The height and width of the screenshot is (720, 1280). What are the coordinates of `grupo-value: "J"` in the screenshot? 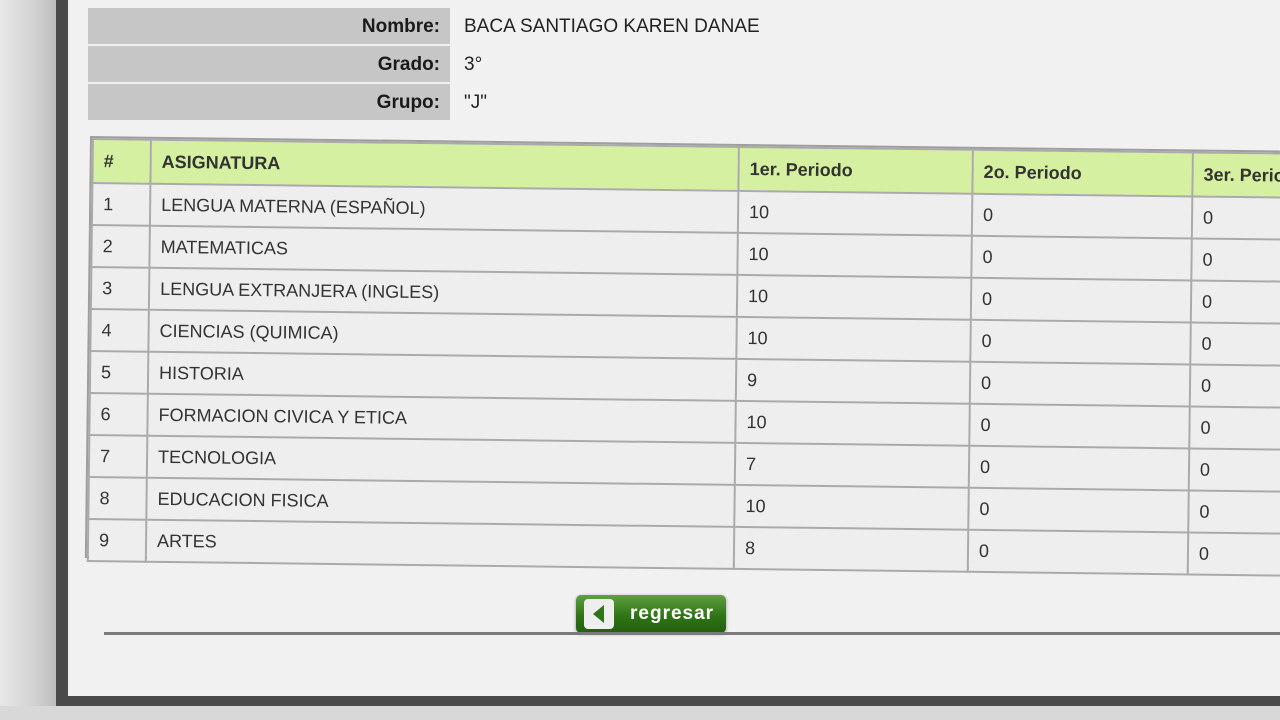 It's located at (475, 102).